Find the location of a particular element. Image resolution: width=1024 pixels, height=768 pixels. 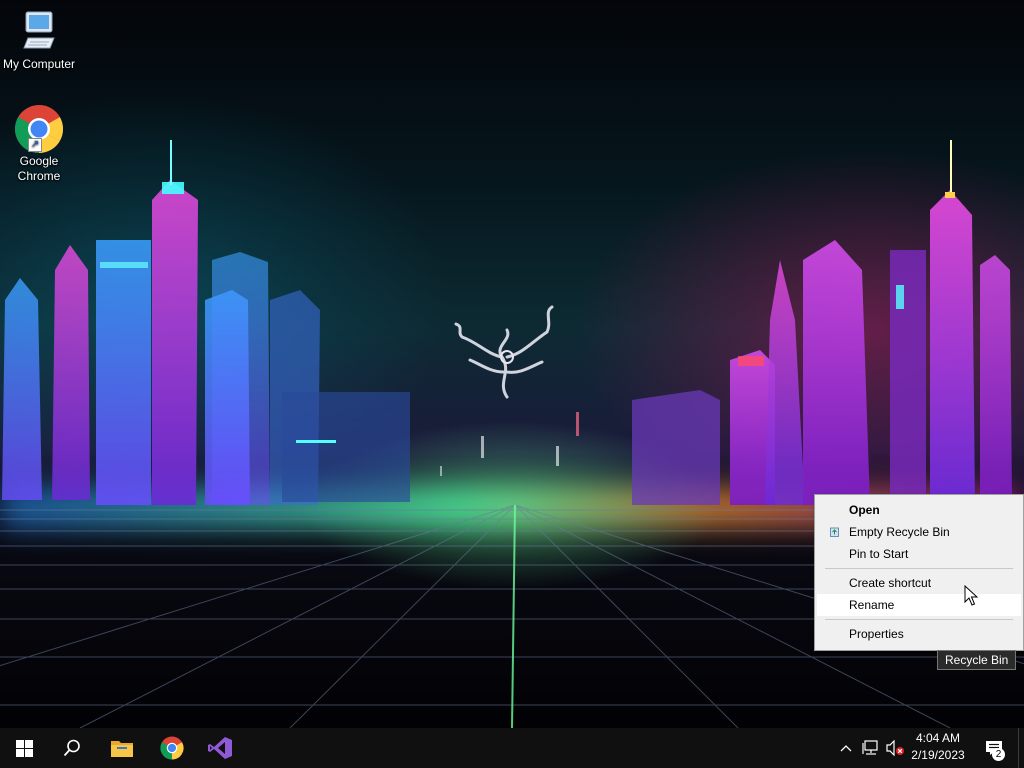

taskbar-file-explorer is located at coordinates (122, 748).